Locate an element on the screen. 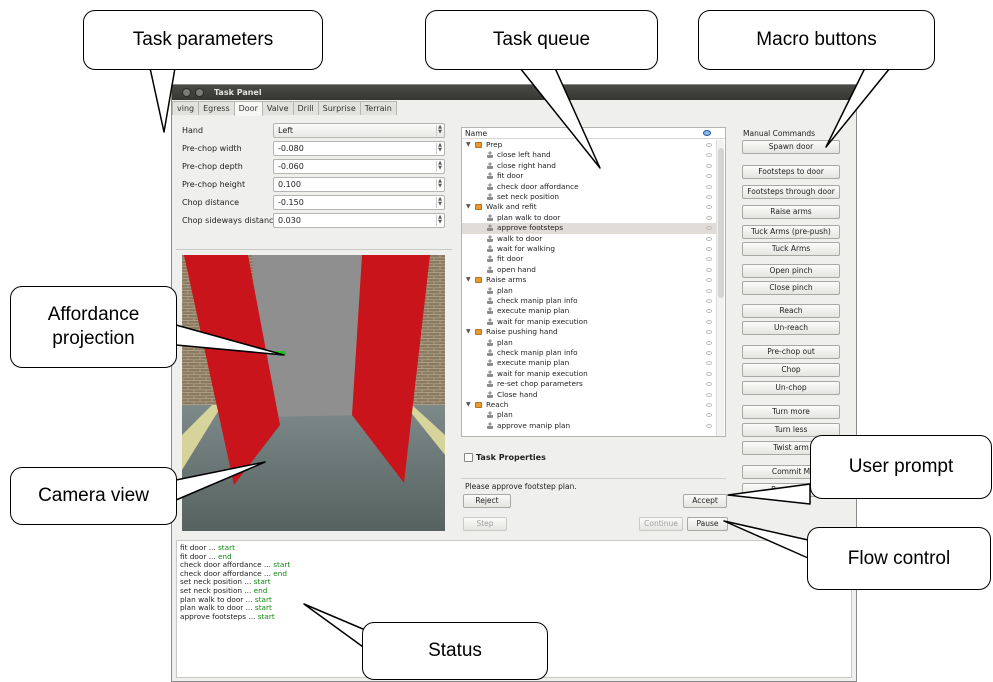 The image size is (993, 682). callout-task-parameters: Task parameters is located at coordinates (203, 40).